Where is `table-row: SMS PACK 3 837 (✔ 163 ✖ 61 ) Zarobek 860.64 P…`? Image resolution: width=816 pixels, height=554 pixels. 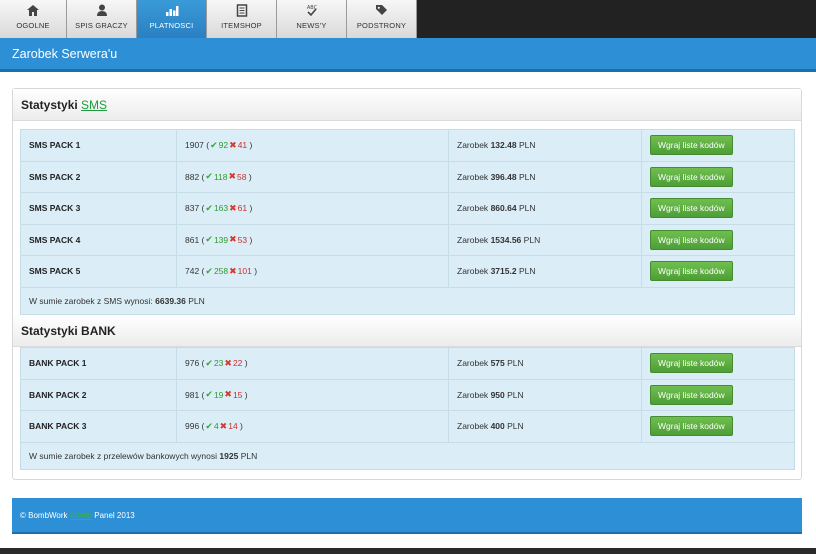
table-row: SMS PACK 3 837 (✔ 163 ✖ 61 ) Zarobek 860.64 P… is located at coordinates (407, 209).